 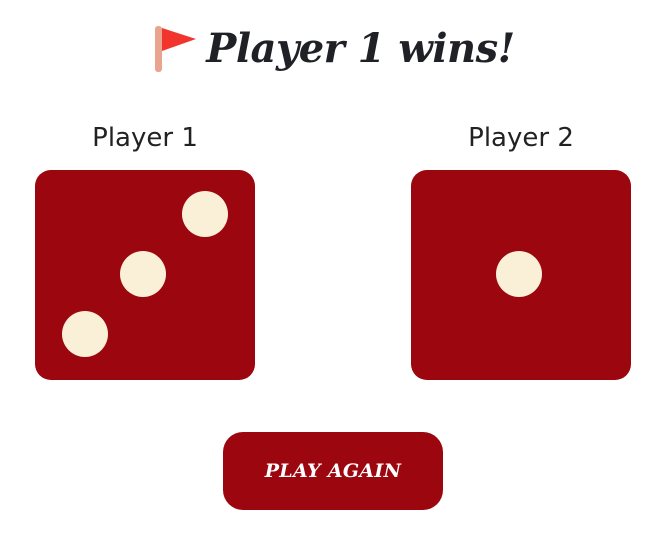 I want to click on winner-title: Player 1 wins!, so click(x=360, y=48).